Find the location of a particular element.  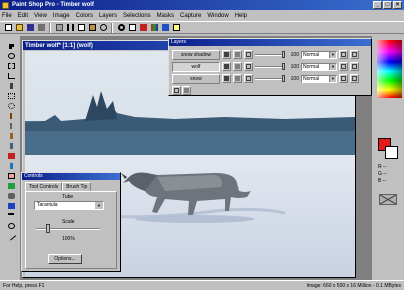

arrow-tool-icon is located at coordinates (11, 46).